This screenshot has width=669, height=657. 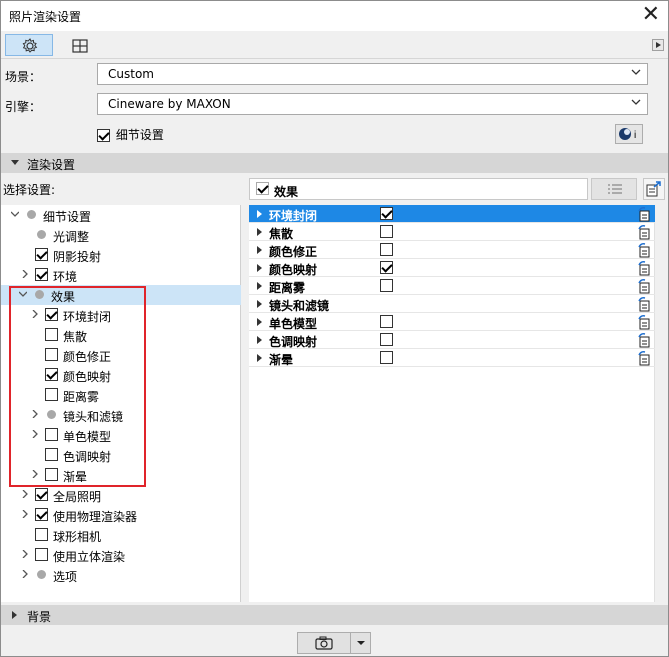 I want to click on tree-item: 细节设置, so click(x=121, y=215).